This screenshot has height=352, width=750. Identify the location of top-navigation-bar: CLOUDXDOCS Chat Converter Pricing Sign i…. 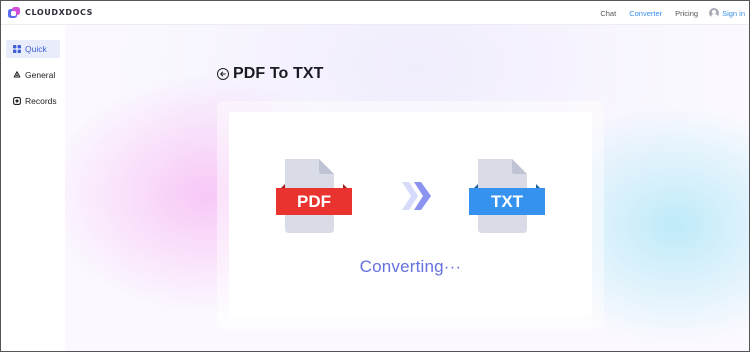
(375, 13).